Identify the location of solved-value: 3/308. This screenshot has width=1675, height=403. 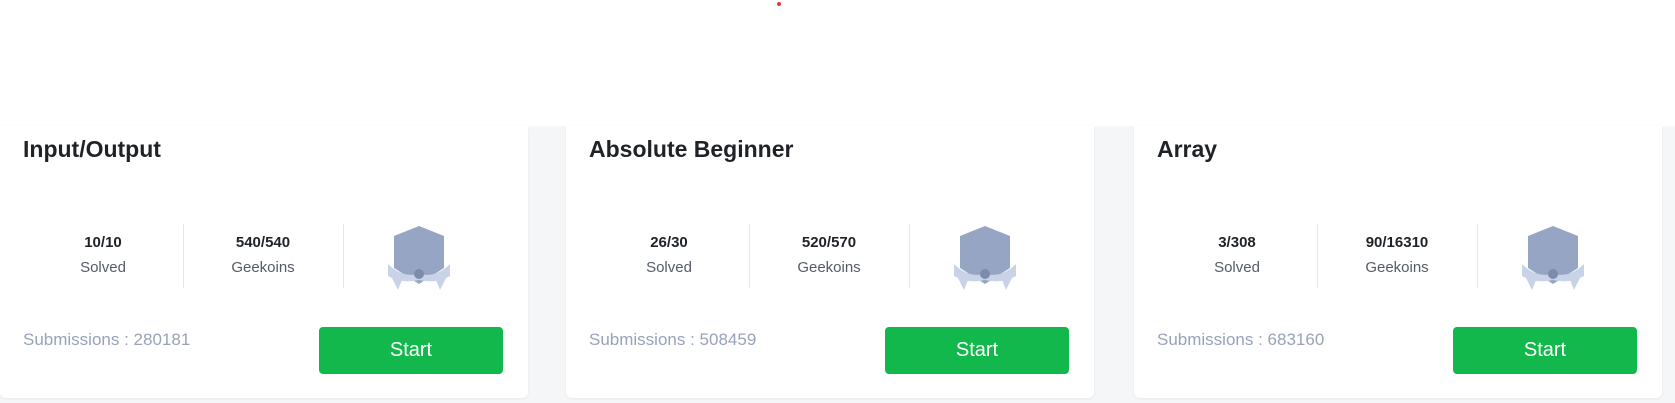
(1237, 242).